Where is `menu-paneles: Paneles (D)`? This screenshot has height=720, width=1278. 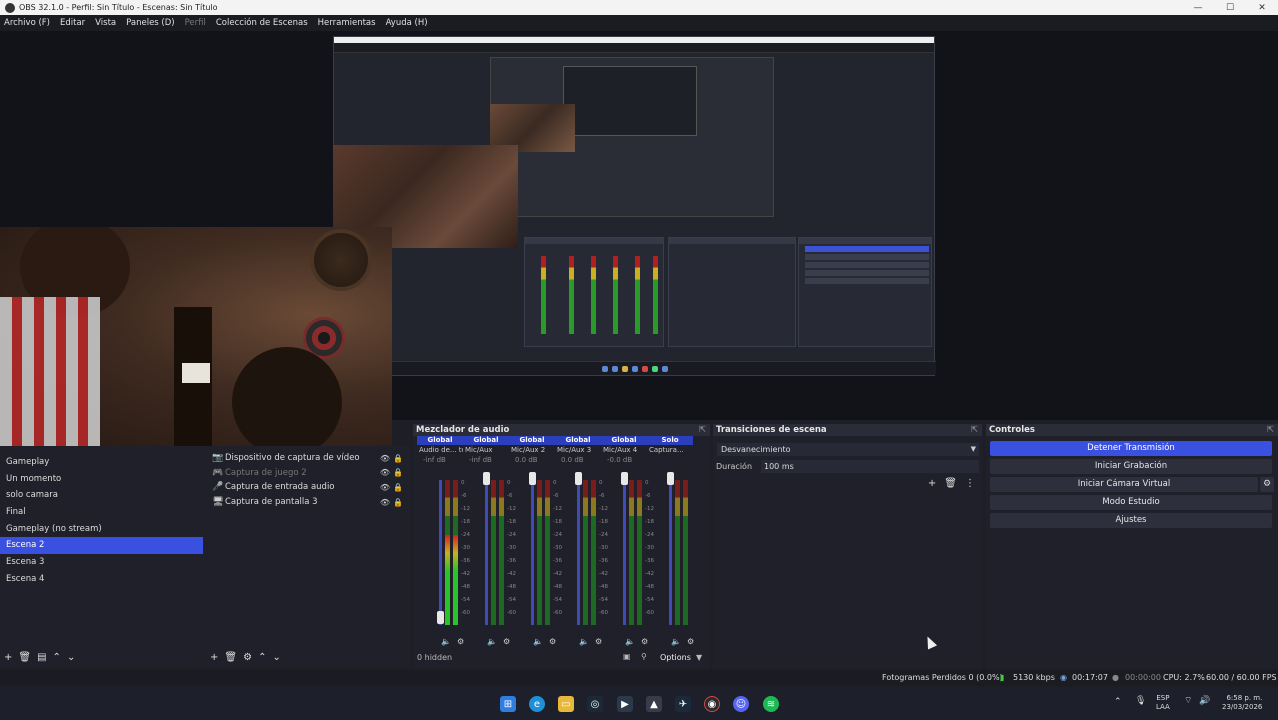
menu-paneles: Paneles (D) is located at coordinates (150, 23).